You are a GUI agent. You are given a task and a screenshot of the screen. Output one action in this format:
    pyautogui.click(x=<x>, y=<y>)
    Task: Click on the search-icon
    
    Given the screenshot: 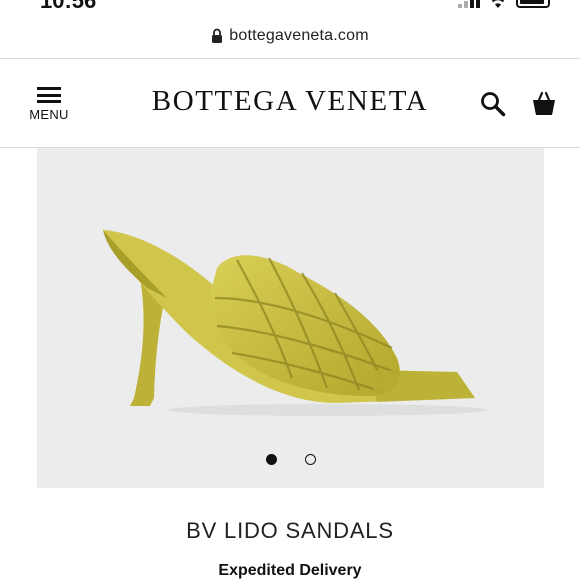 What is the action you would take?
    pyautogui.click(x=493, y=104)
    